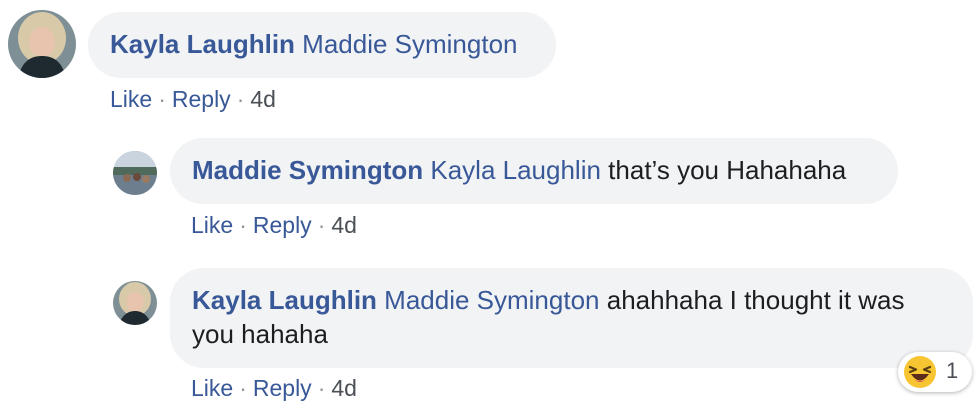 The height and width of the screenshot is (418, 980). I want to click on comment-author: Maddie Symington, so click(307, 170).